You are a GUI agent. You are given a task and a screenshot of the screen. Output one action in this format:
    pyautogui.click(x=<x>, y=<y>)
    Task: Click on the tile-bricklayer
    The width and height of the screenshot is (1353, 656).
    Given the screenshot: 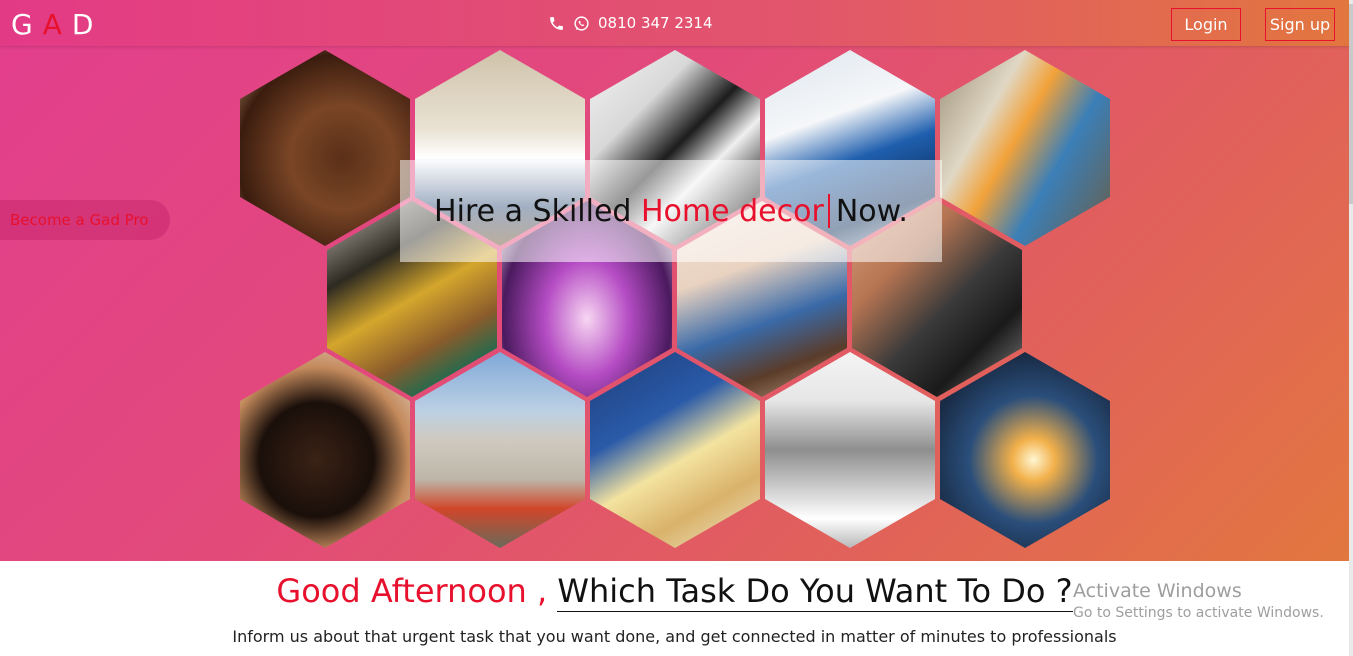 What is the action you would take?
    pyautogui.click(x=500, y=450)
    